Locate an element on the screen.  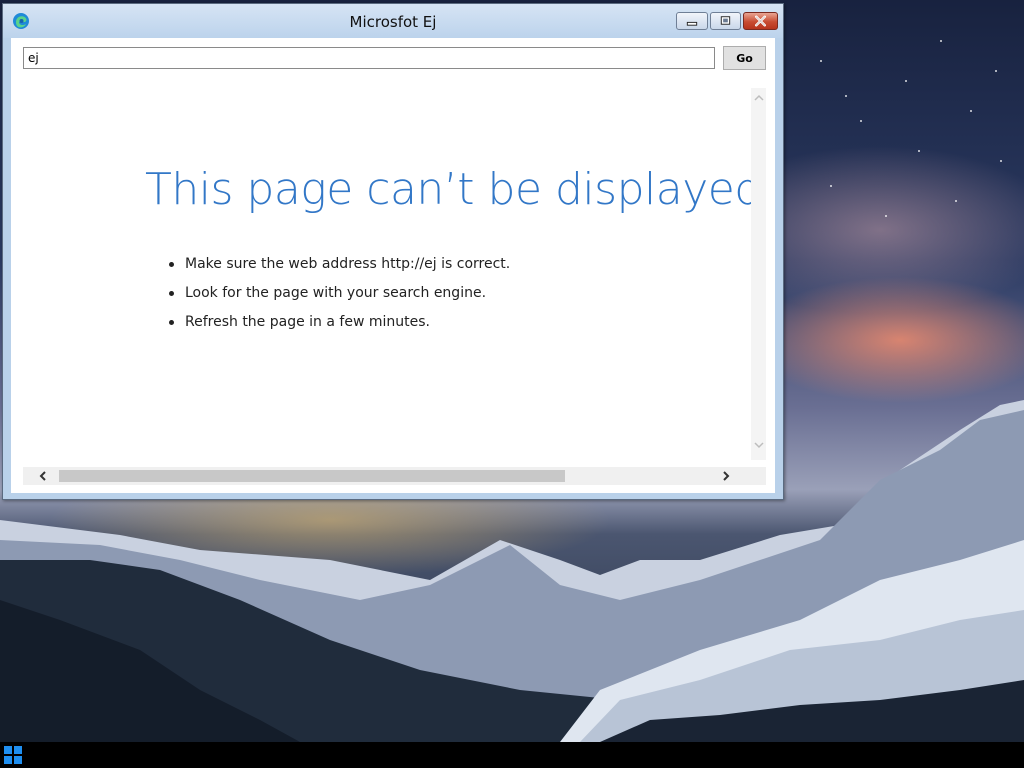
go-button: Go is located at coordinates (744, 58).